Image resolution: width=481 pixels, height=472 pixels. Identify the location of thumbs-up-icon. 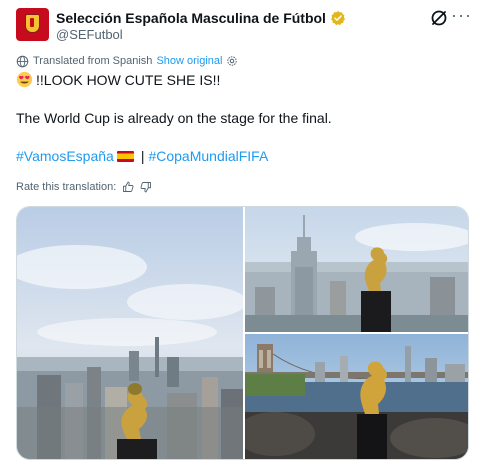
(128, 187).